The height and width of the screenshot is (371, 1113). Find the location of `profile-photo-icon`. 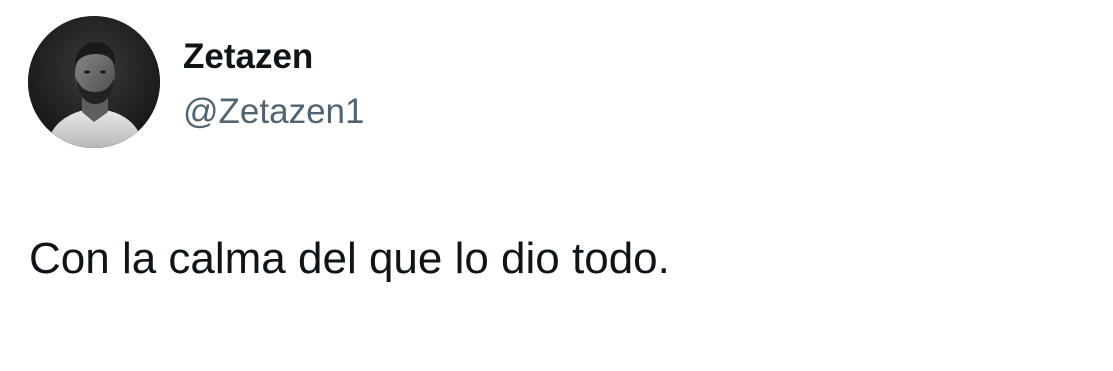

profile-photo-icon is located at coordinates (94, 82).